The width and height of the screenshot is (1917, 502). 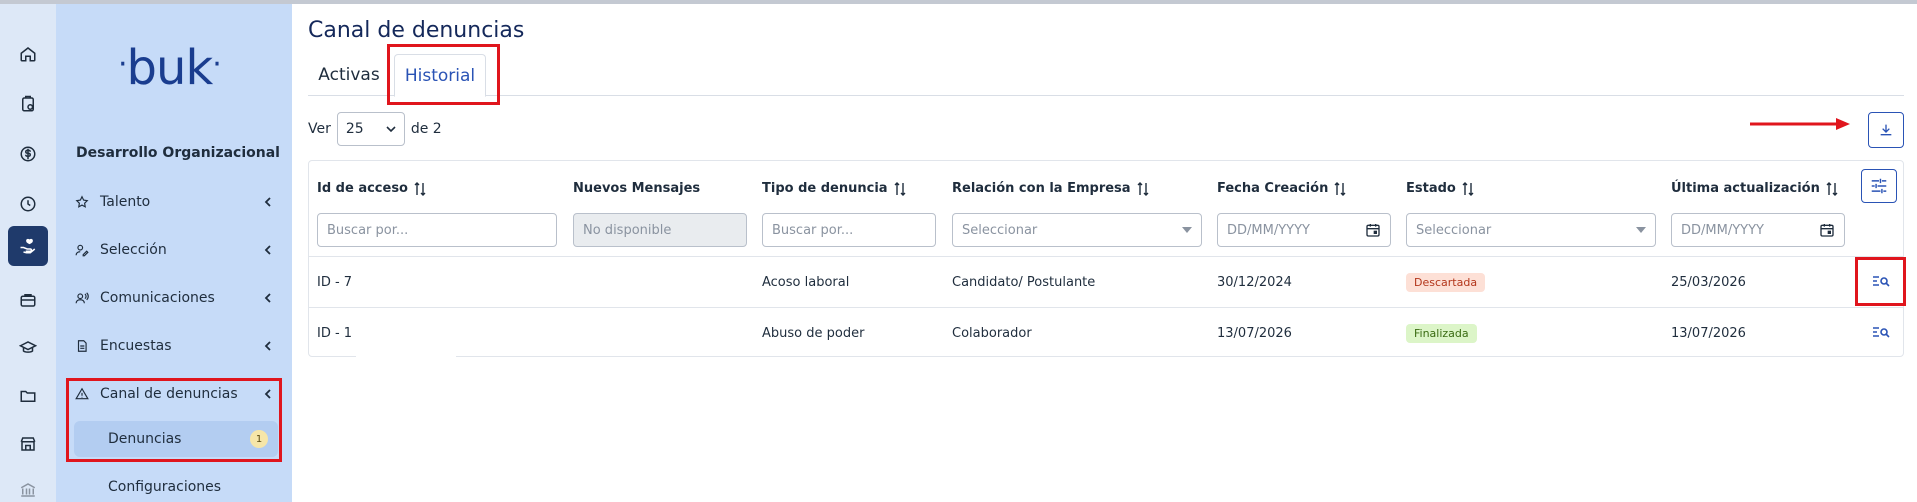 What do you see at coordinates (371, 188) in the screenshot?
I see `column-header-id: Id de acceso` at bounding box center [371, 188].